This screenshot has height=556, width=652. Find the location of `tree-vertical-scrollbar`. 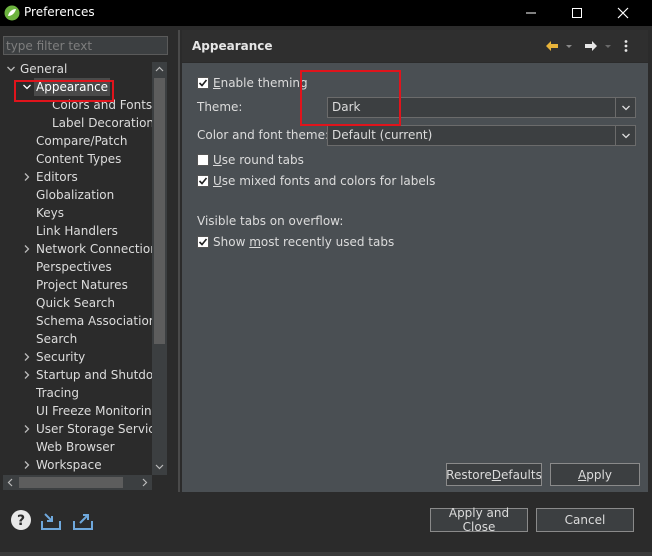

tree-vertical-scrollbar is located at coordinates (159, 268).